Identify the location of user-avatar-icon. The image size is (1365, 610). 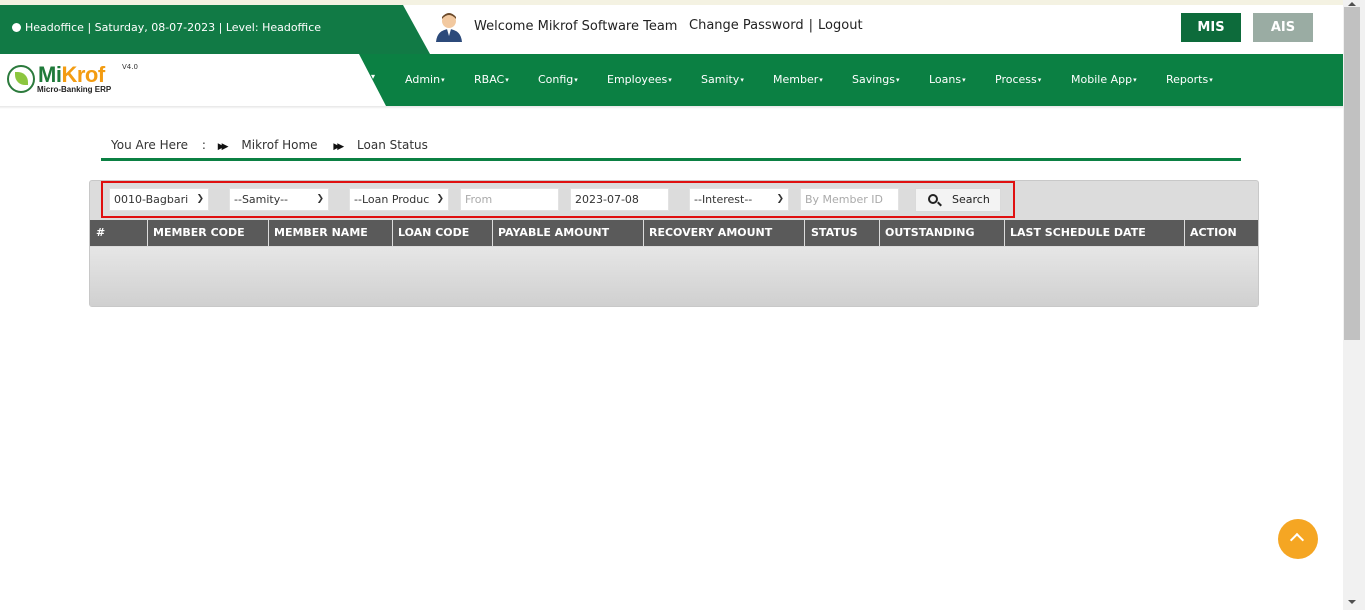
(449, 27).